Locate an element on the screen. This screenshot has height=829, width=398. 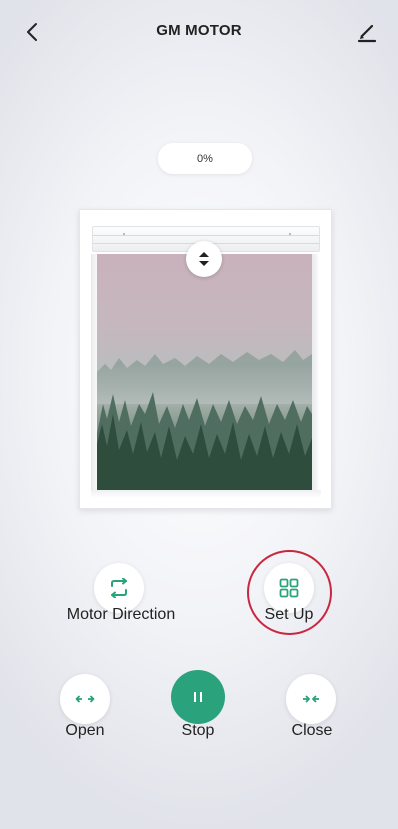
forest-scene is located at coordinates (204, 420).